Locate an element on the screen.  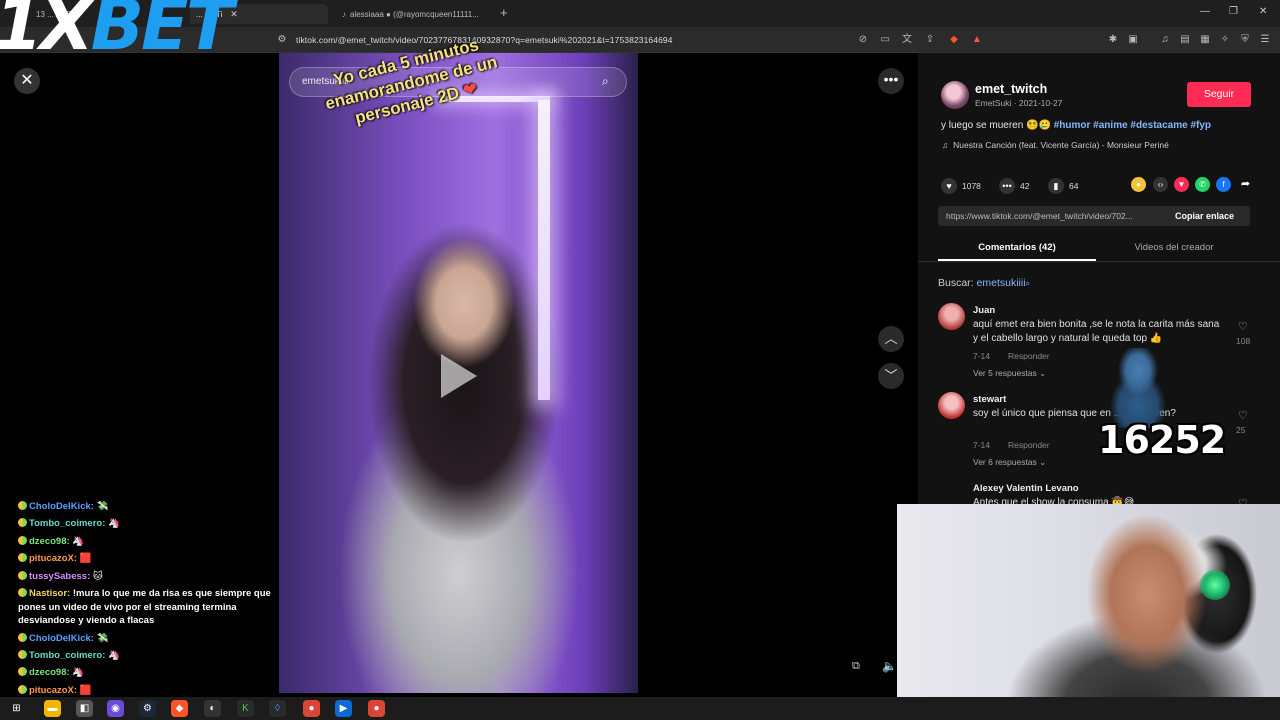
chat-username: tussySabess: is located at coordinates (59, 576).